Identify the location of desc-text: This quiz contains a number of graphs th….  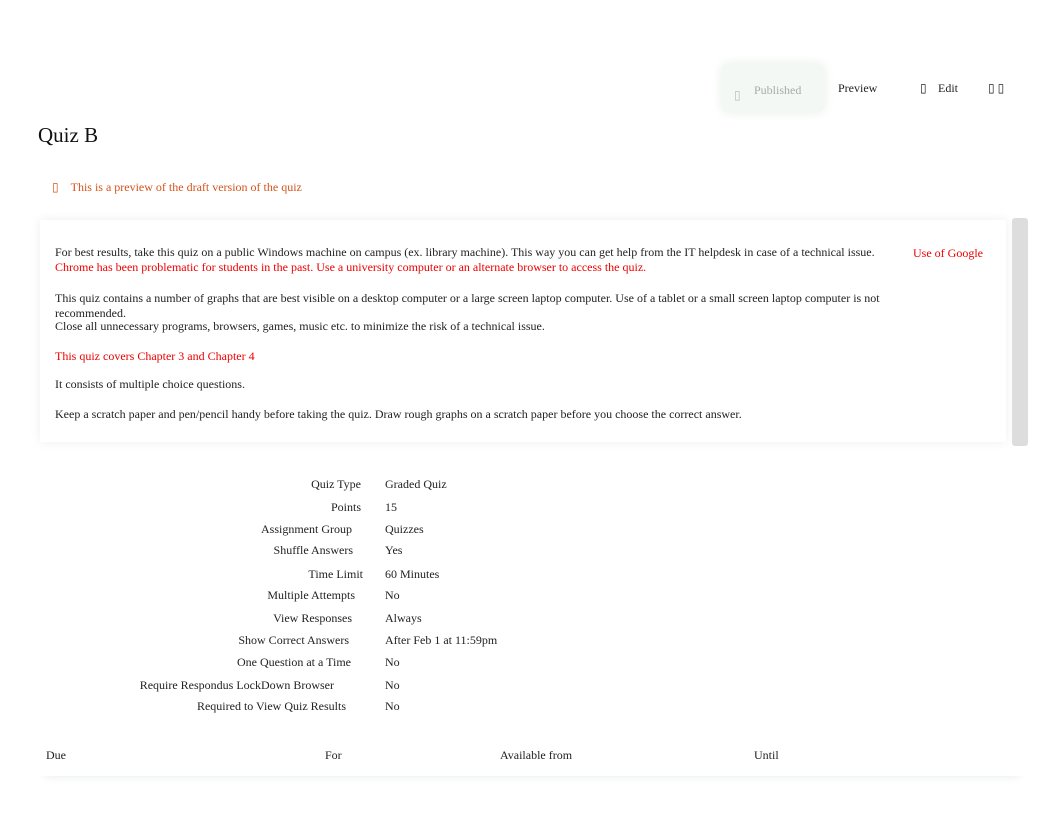
(467, 305).